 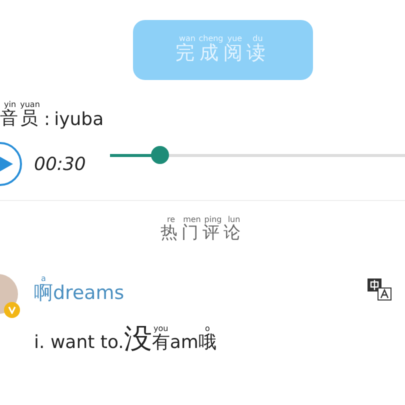 I want to click on progress-slider, so click(x=257, y=155).